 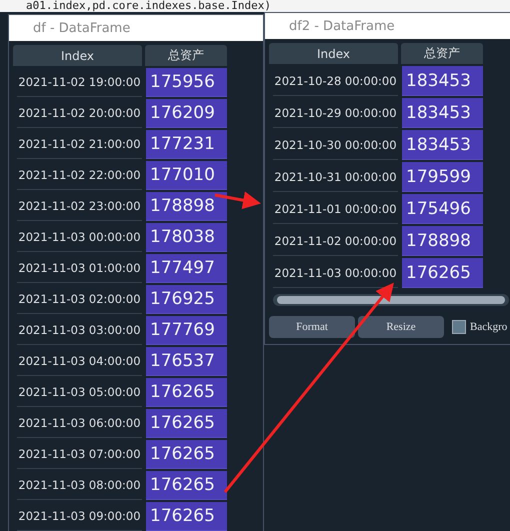 What do you see at coordinates (186, 361) in the screenshot?
I see `value-cell: 176537` at bounding box center [186, 361].